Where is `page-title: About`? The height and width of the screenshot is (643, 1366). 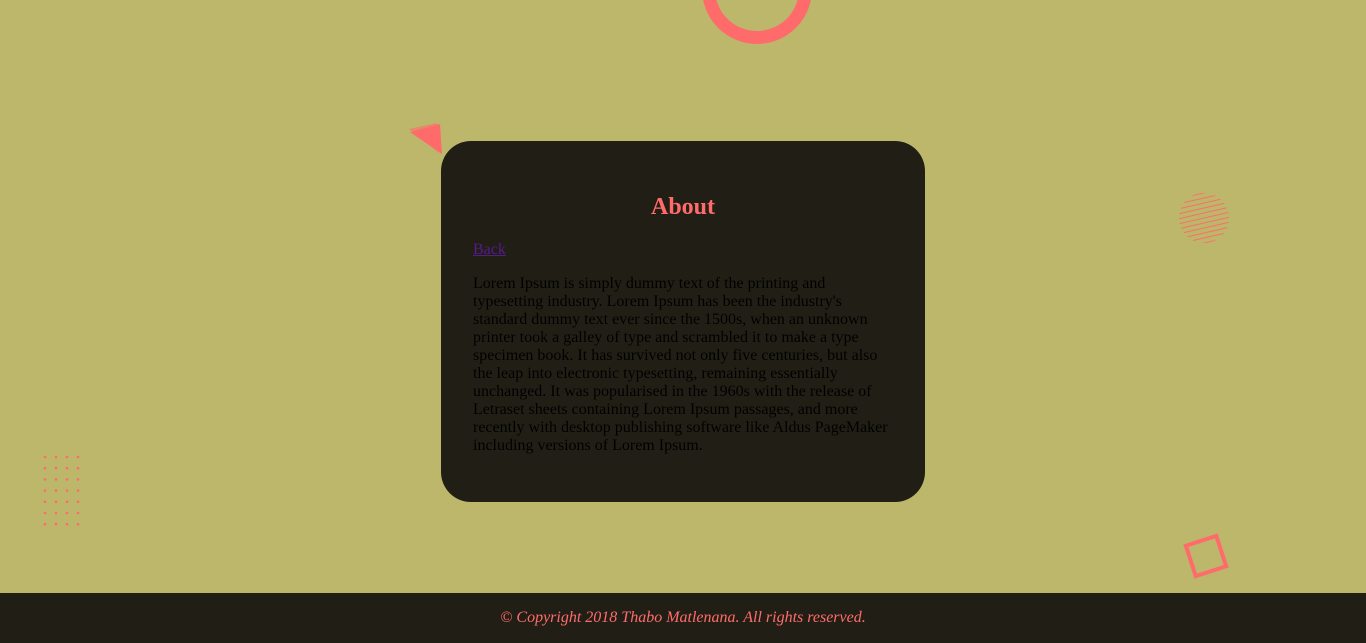
page-title: About is located at coordinates (683, 207).